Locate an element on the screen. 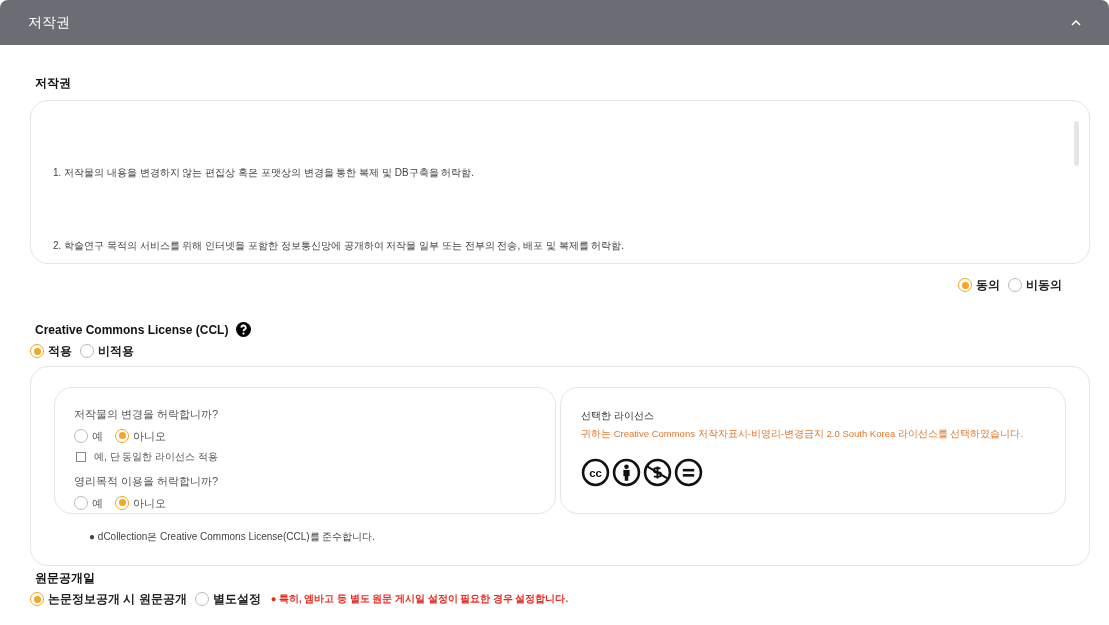  section-heading: Creative Commons License (CCL) is located at coordinates (132, 329).